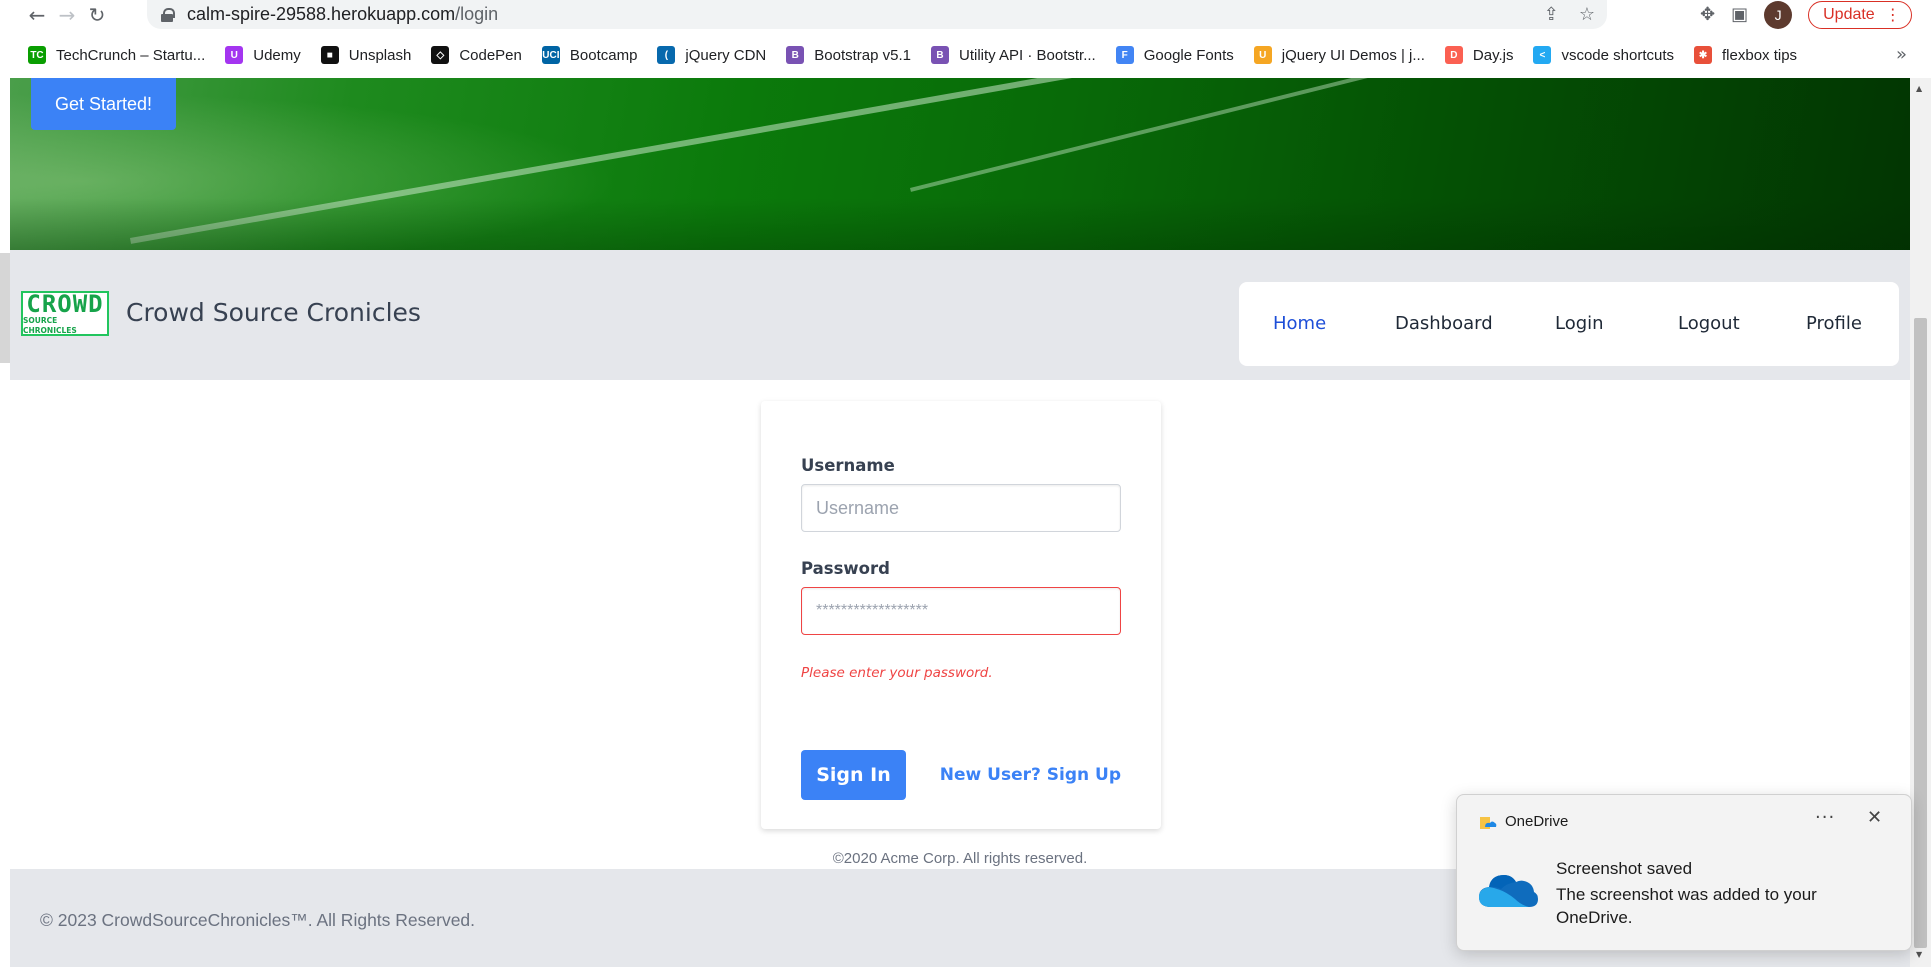 The width and height of the screenshot is (1931, 967). I want to click on bookmarks-overflow-icon: », so click(1903, 54).